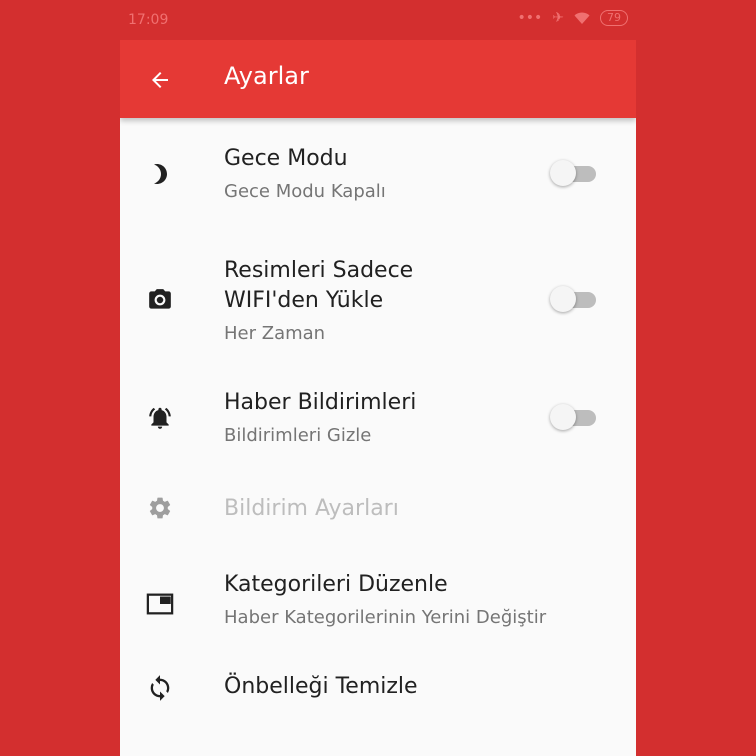 Image resolution: width=756 pixels, height=756 pixels. What do you see at coordinates (336, 584) in the screenshot?
I see `setting-title: Kategorileri Düzenle` at bounding box center [336, 584].